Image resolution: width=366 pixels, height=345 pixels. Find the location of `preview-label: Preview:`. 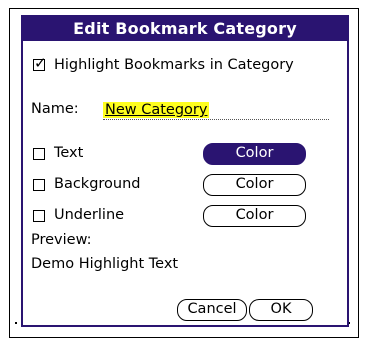

preview-label: Preview: is located at coordinates (61, 240).